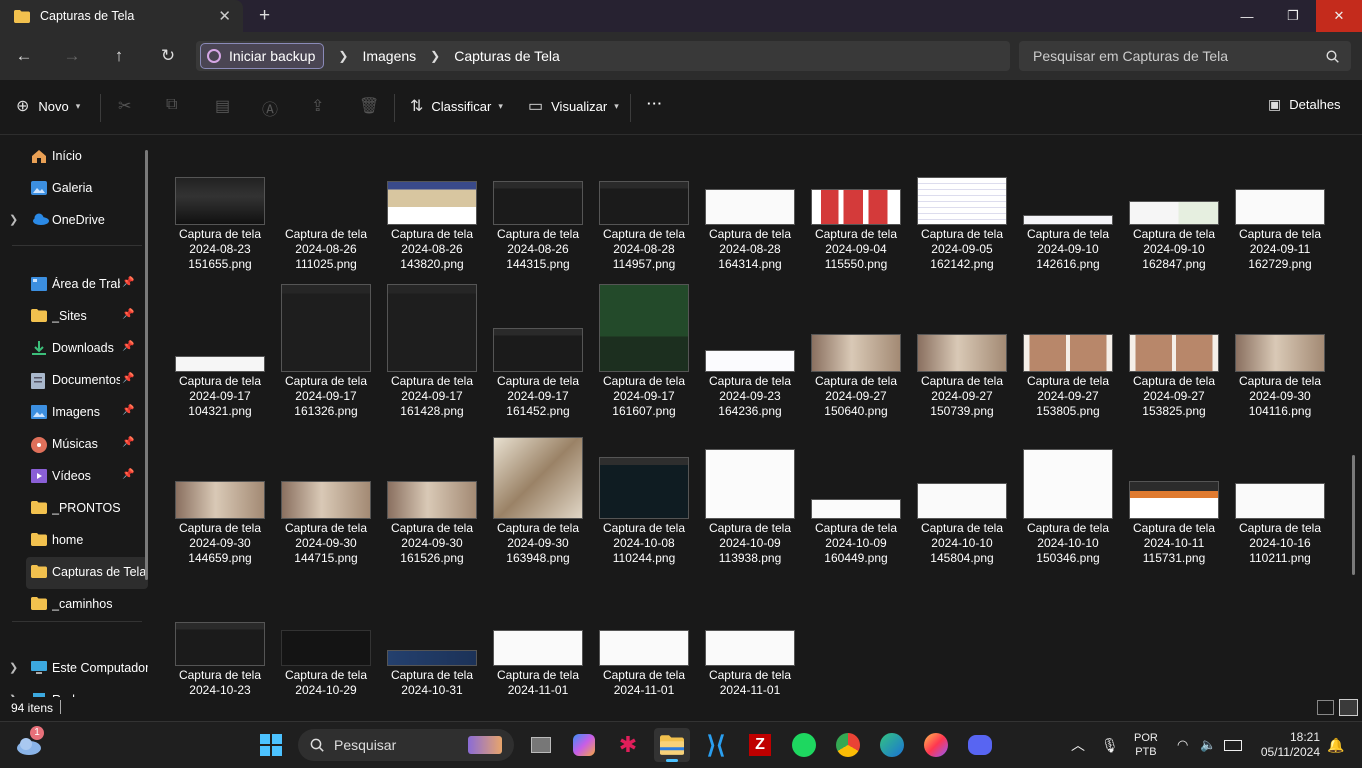 This screenshot has height=768, width=1362. What do you see at coordinates (389, 56) in the screenshot?
I see `breadcrumb-imagens: Imagens` at bounding box center [389, 56].